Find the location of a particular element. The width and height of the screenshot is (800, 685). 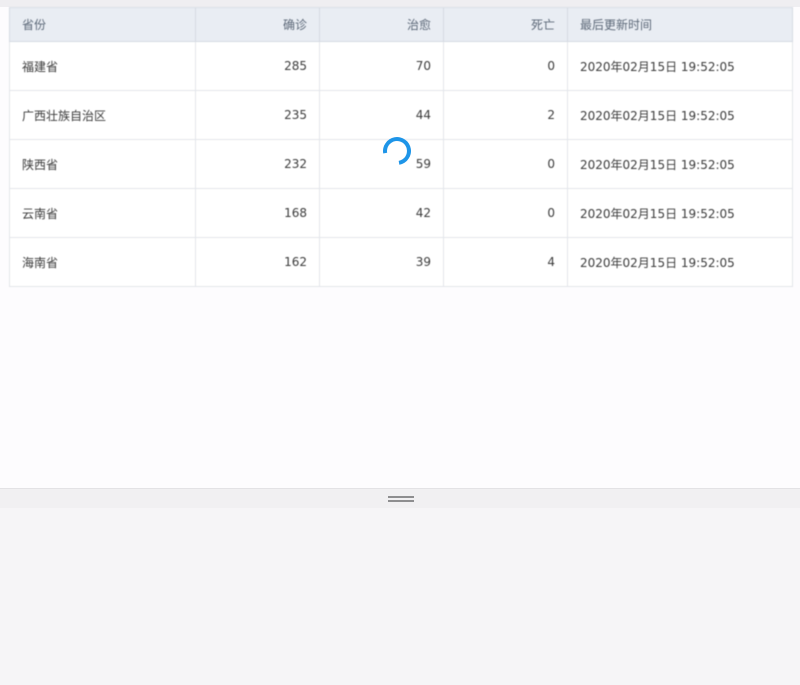

cell-cured: 39 is located at coordinates (381, 262).